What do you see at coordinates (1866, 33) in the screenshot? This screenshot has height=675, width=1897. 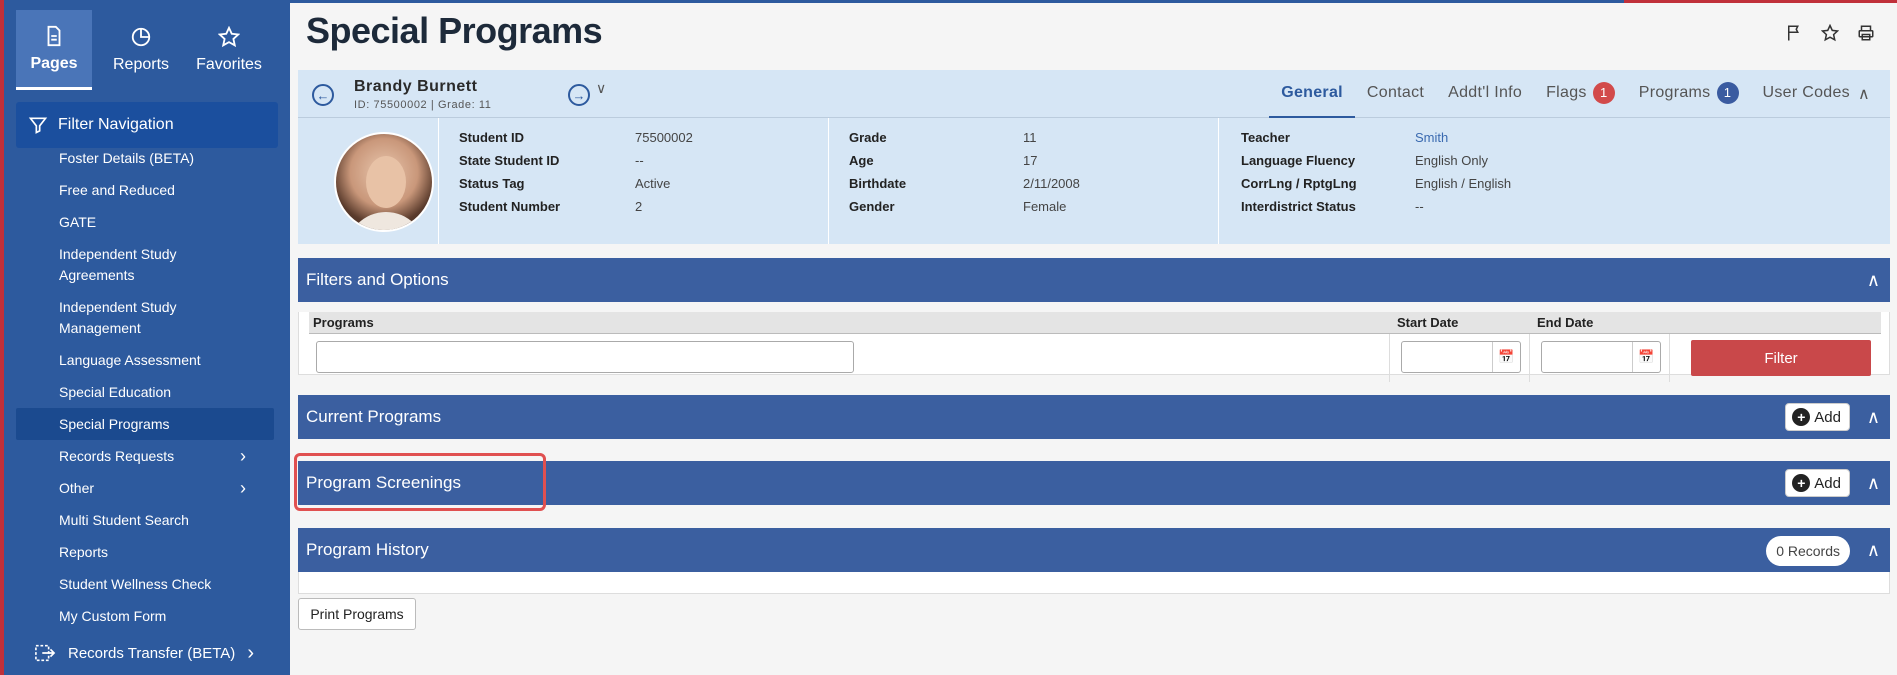 I see `print-icon` at bounding box center [1866, 33].